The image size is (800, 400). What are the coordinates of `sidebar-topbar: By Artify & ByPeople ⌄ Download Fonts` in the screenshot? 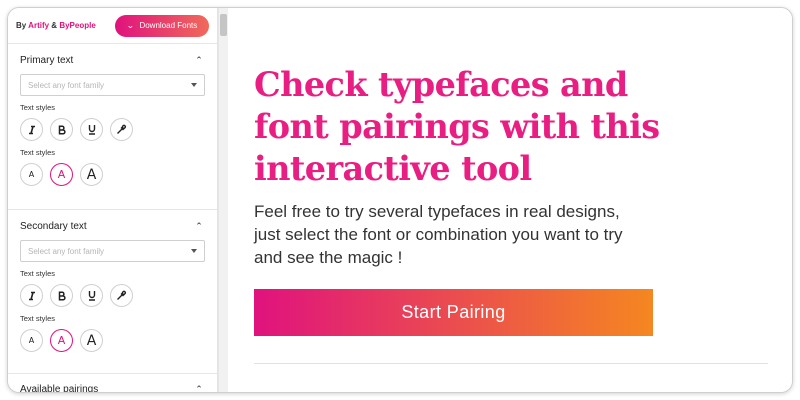 It's located at (112, 26).